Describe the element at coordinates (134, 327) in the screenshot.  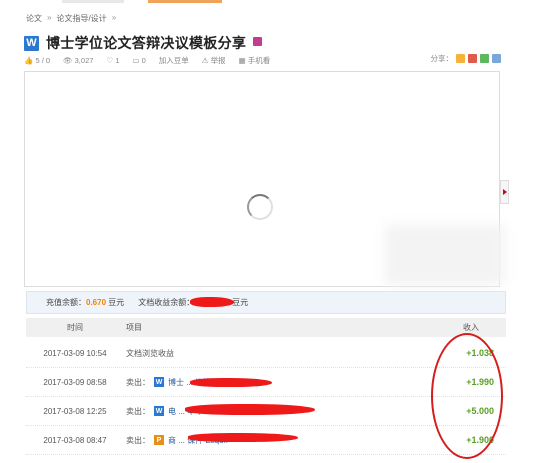
I see `column-header-item: 项目` at that location.